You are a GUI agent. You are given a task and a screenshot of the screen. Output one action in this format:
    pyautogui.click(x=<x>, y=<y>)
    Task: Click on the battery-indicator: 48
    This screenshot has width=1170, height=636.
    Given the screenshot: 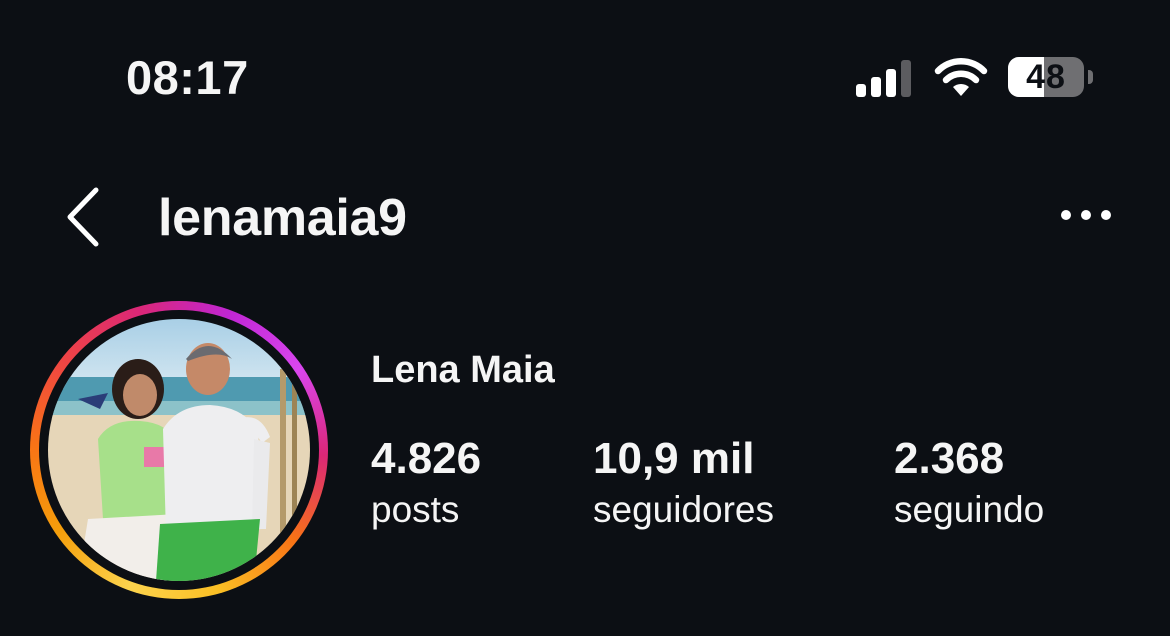 What is the action you would take?
    pyautogui.click(x=1051, y=78)
    